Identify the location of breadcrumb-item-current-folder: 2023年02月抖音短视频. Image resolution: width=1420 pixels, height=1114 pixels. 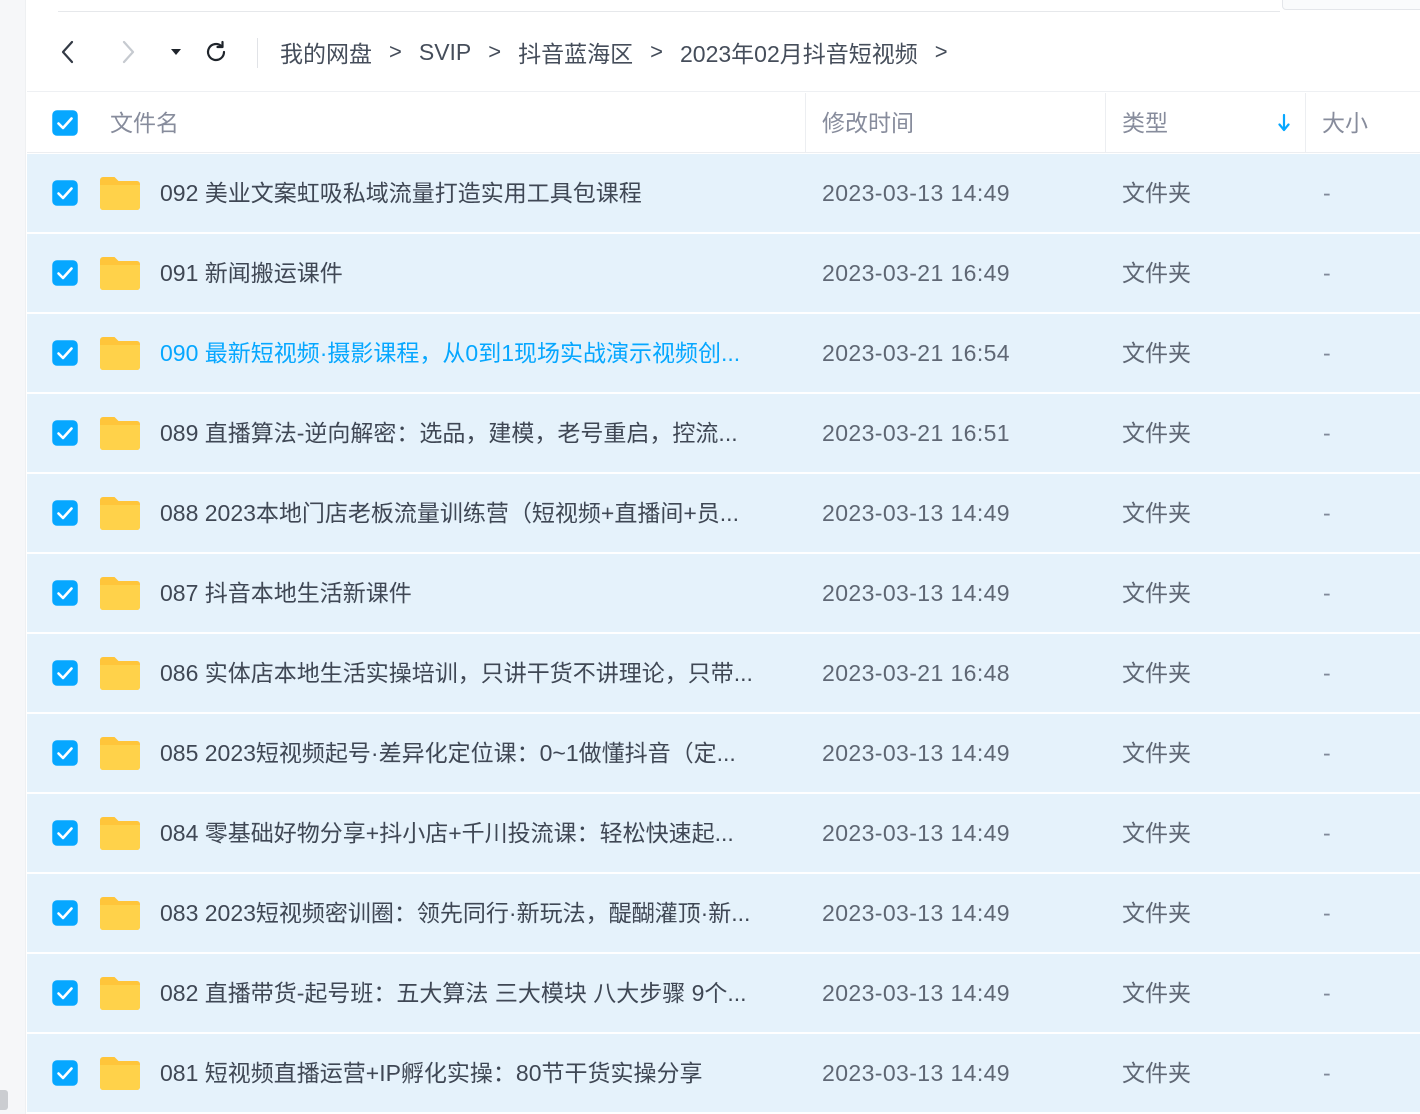
(799, 52).